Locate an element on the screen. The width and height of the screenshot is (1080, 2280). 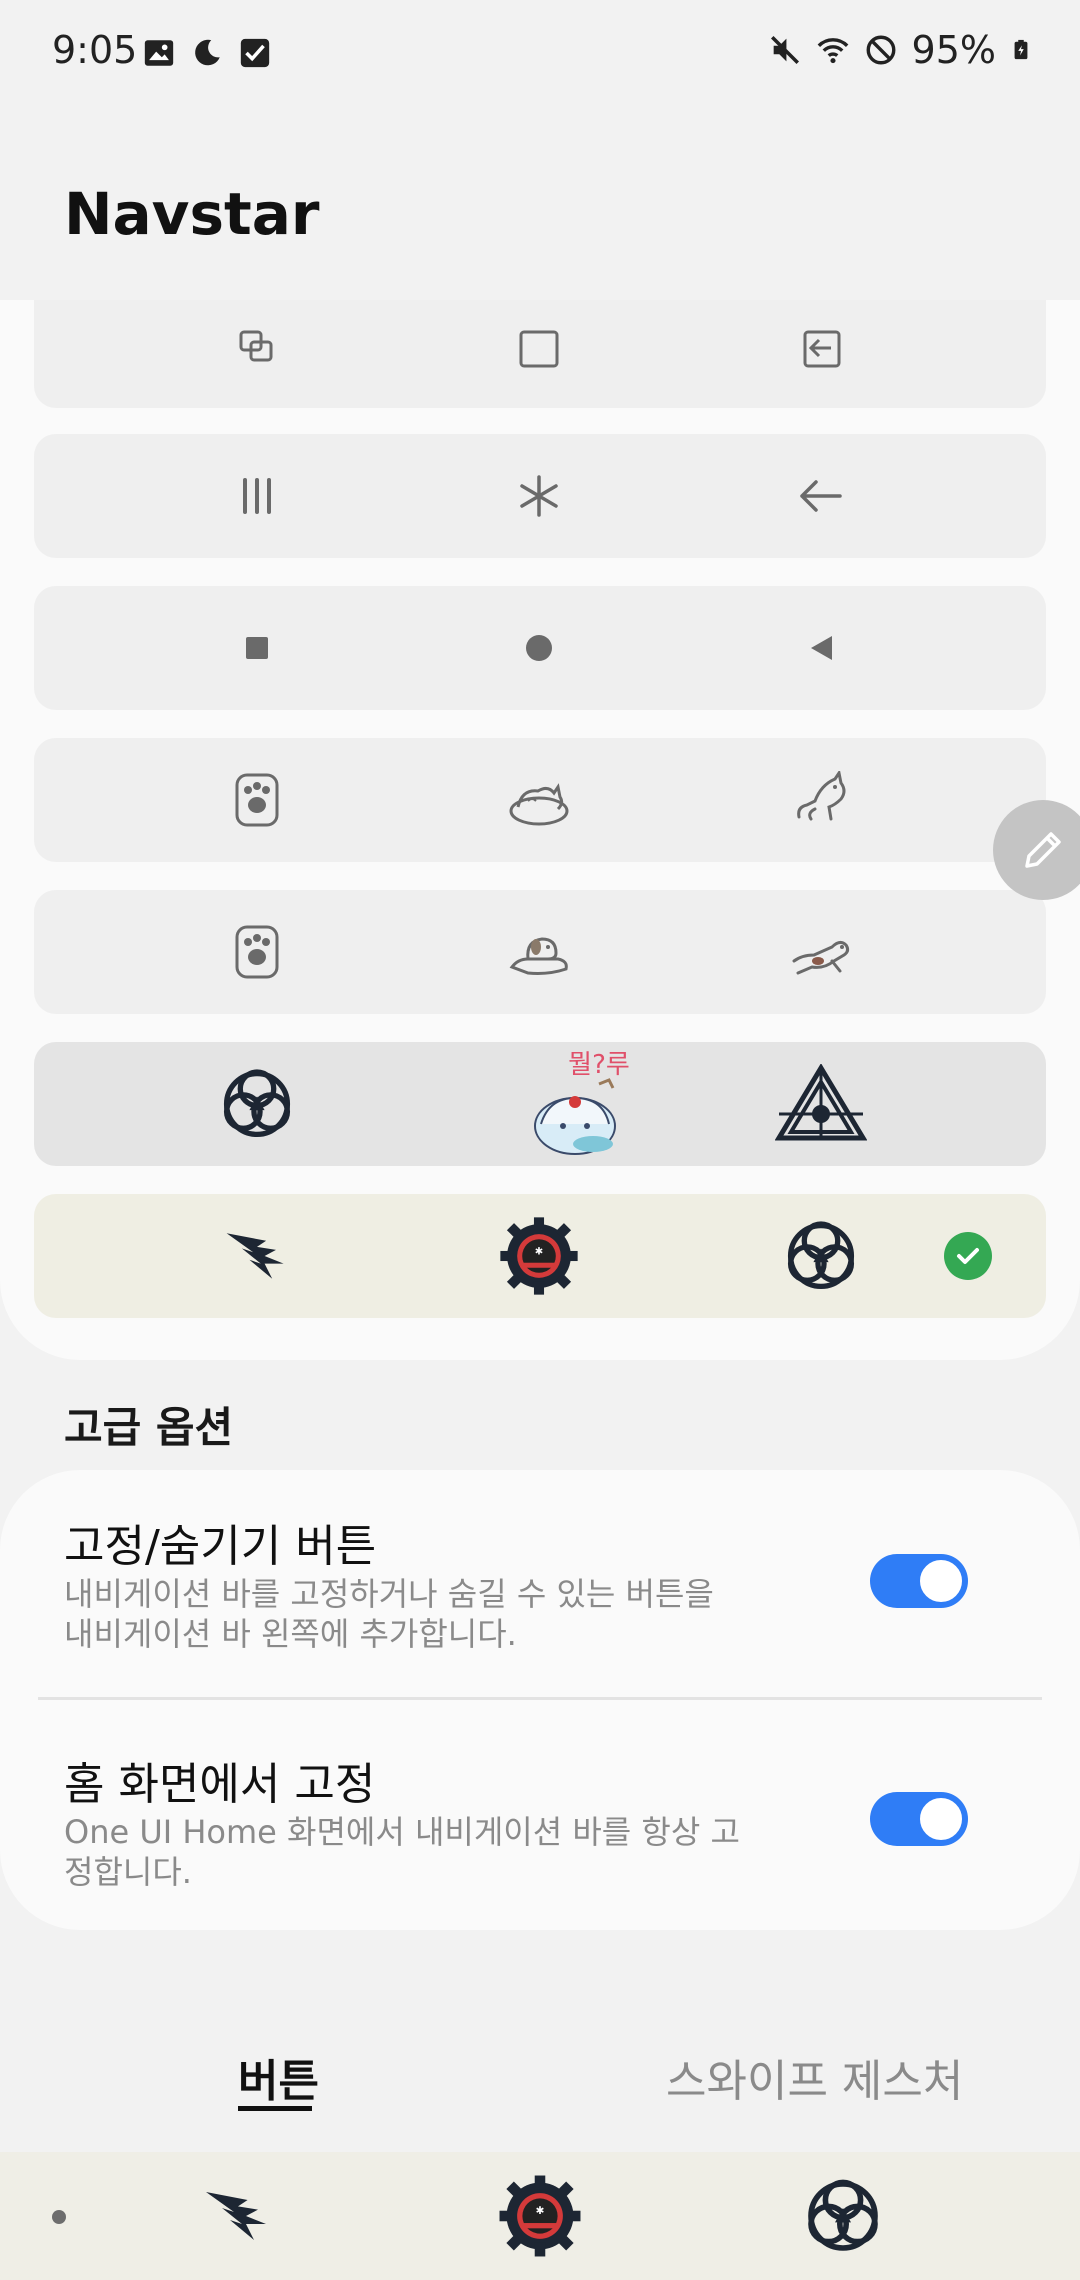
sticker-caption: 뭘?루 is located at coordinates (599, 1065).